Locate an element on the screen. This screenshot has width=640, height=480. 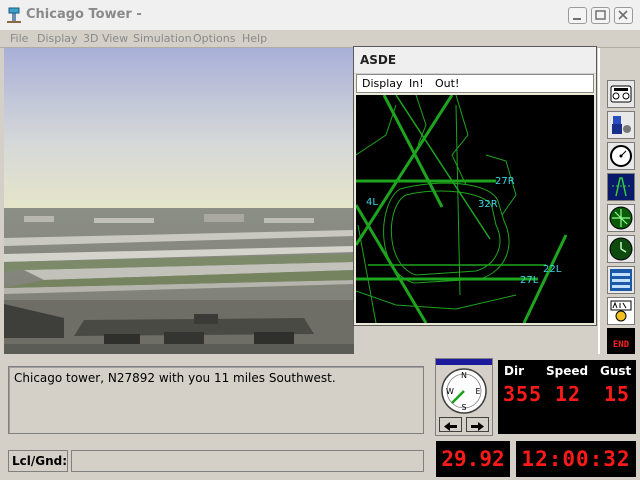
gauge-icon is located at coordinates (621, 156).